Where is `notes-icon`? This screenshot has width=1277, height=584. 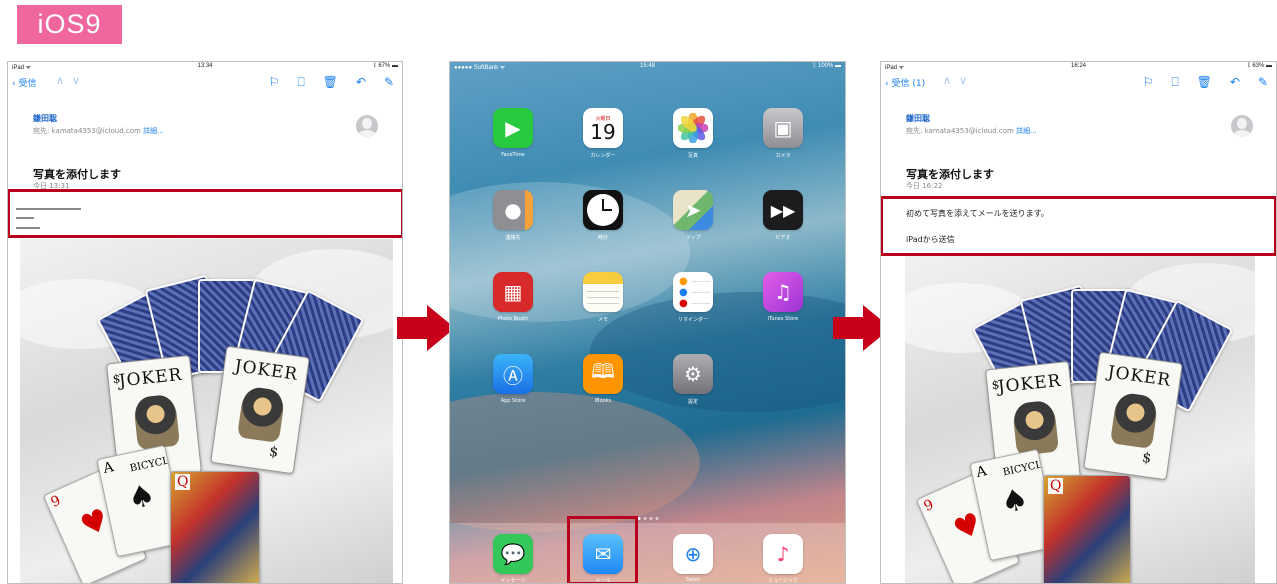
notes-icon is located at coordinates (603, 292).